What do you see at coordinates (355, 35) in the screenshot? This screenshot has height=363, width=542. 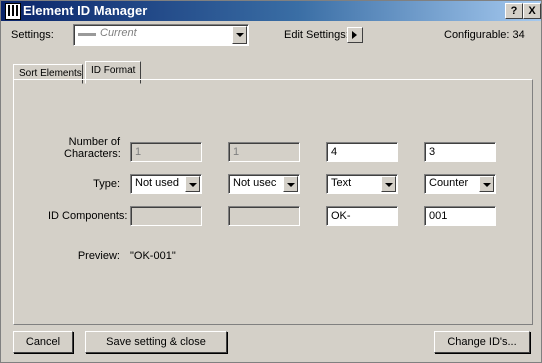 I see `edit-settings-button` at bounding box center [355, 35].